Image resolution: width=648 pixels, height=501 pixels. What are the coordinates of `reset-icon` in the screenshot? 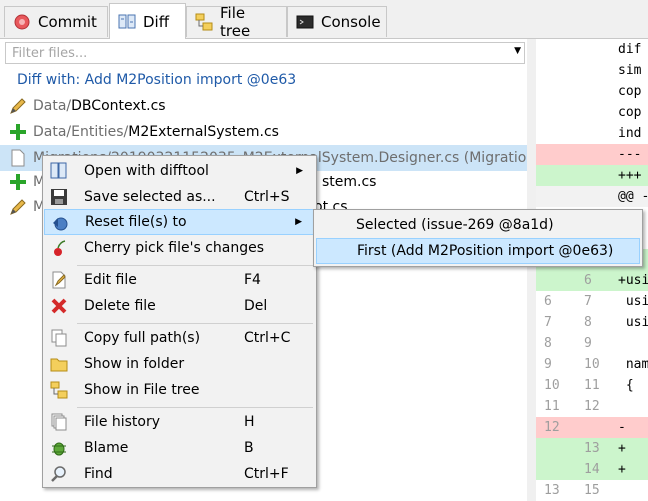 It's located at (60, 223).